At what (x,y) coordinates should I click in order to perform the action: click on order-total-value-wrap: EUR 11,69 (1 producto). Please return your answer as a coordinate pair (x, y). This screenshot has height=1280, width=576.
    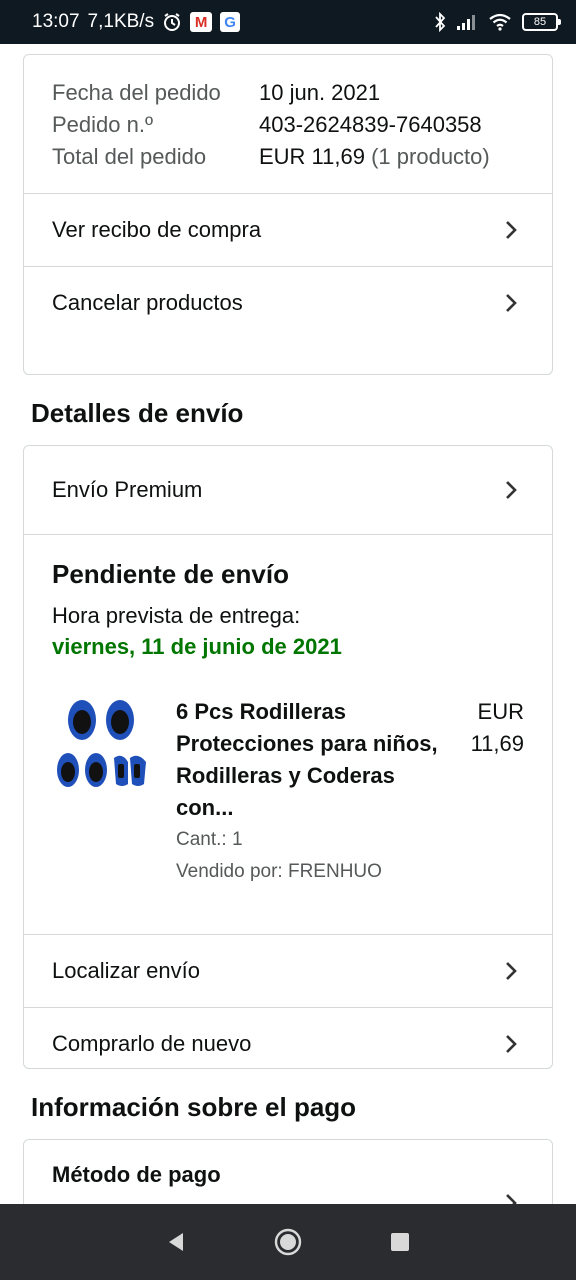
    Looking at the image, I should click on (391, 157).